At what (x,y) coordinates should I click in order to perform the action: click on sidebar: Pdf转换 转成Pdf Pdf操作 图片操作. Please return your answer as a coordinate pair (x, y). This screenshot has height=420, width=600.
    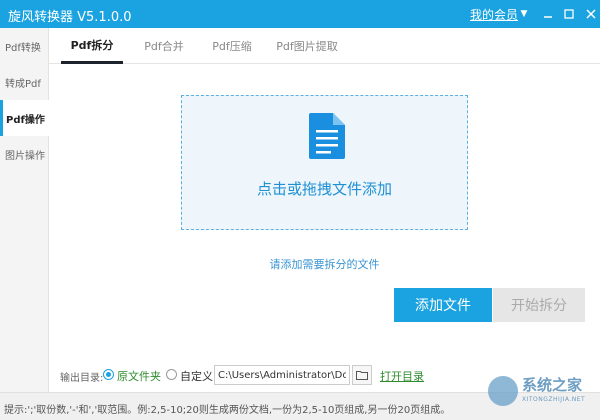
    Looking at the image, I should click on (25, 210).